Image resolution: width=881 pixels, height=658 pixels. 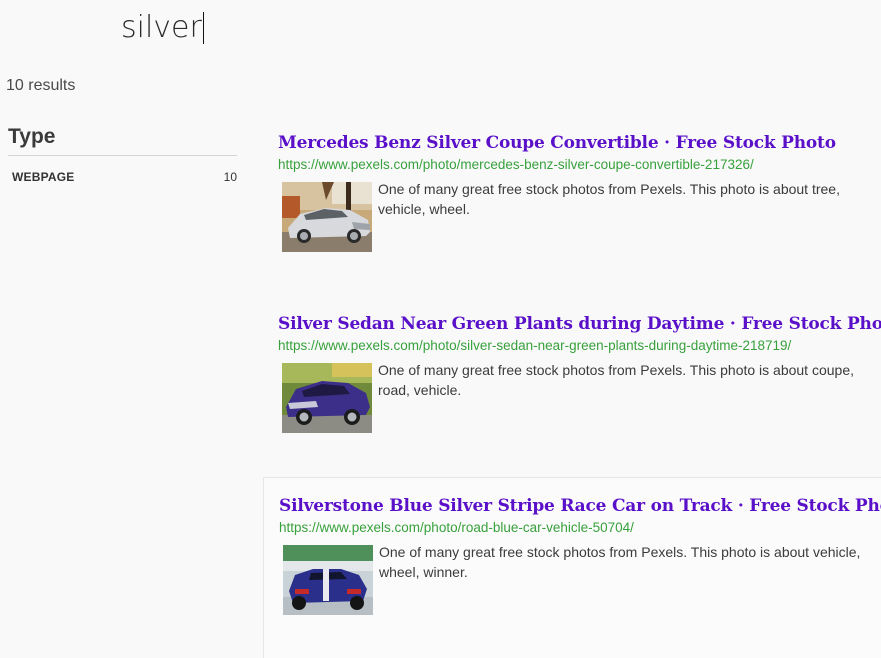 What do you see at coordinates (41, 85) in the screenshot?
I see `result-count: 10 results` at bounding box center [41, 85].